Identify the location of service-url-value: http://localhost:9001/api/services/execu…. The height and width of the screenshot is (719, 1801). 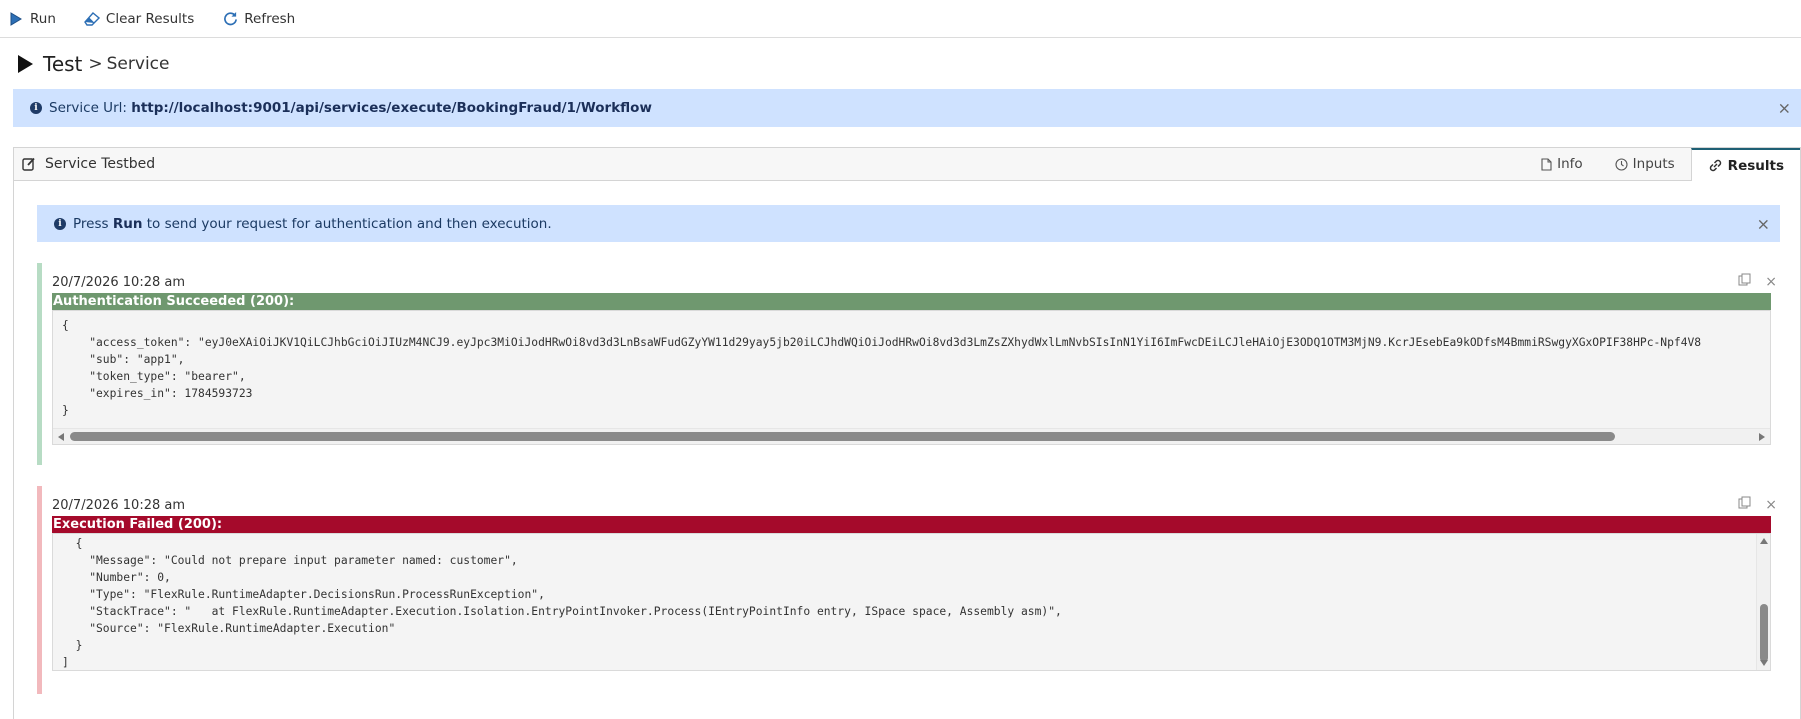
(391, 108).